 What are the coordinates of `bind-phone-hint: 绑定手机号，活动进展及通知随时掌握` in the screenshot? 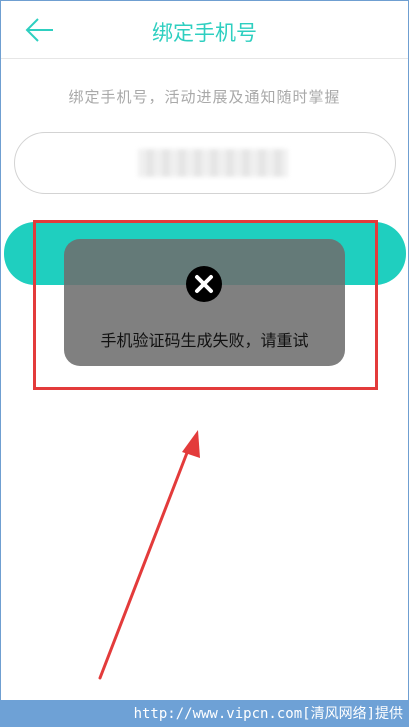 It's located at (204, 97).